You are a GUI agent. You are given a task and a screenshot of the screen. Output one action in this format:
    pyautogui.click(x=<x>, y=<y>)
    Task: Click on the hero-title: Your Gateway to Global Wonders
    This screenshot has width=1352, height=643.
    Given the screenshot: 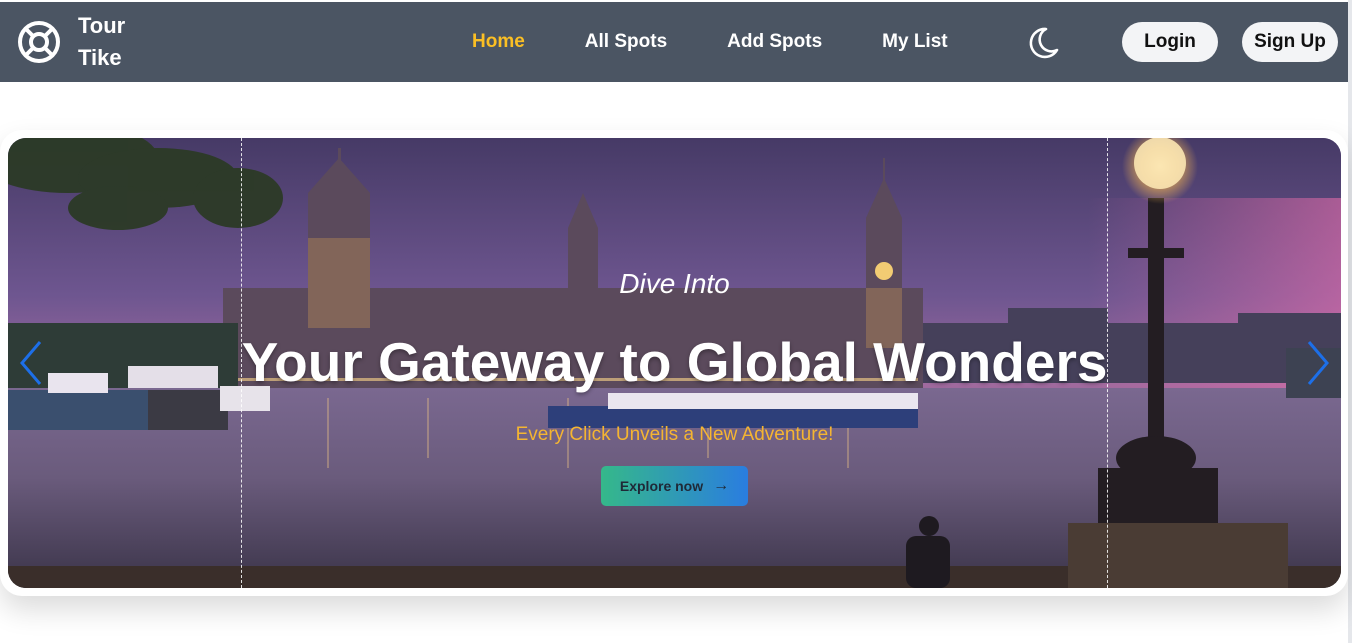 What is the action you would take?
    pyautogui.click(x=674, y=362)
    